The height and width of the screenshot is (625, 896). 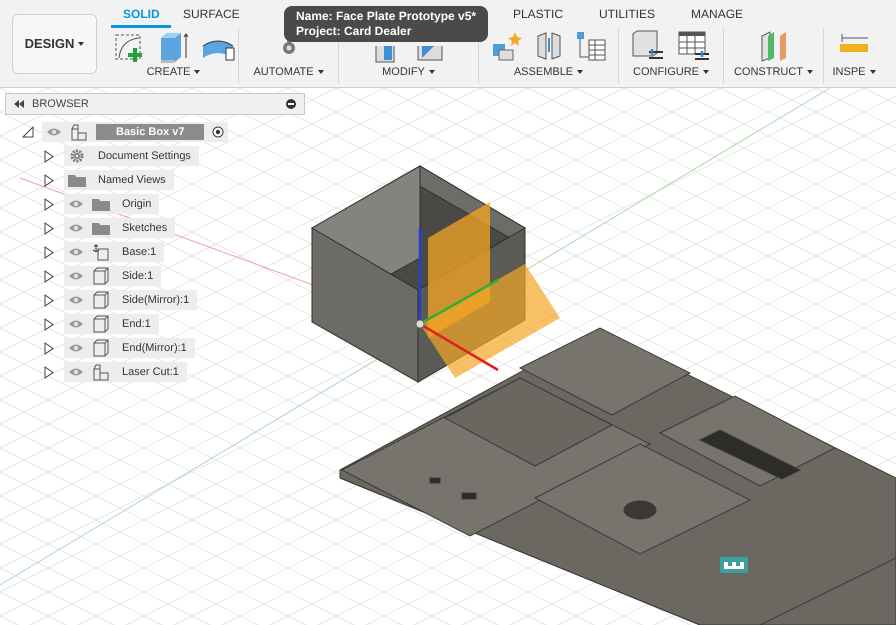 What do you see at coordinates (113, 276) in the screenshot?
I see `tree-item: Side:1` at bounding box center [113, 276].